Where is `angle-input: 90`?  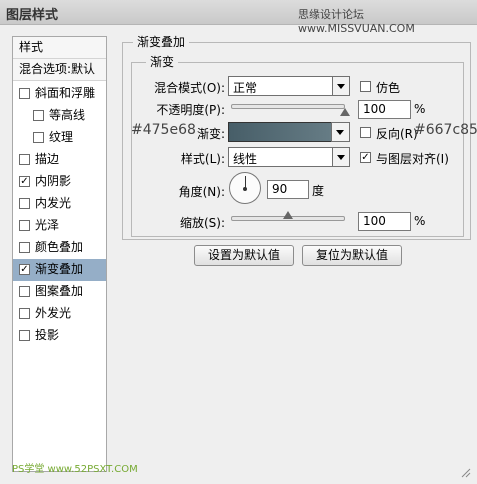
angle-input: 90 is located at coordinates (288, 189).